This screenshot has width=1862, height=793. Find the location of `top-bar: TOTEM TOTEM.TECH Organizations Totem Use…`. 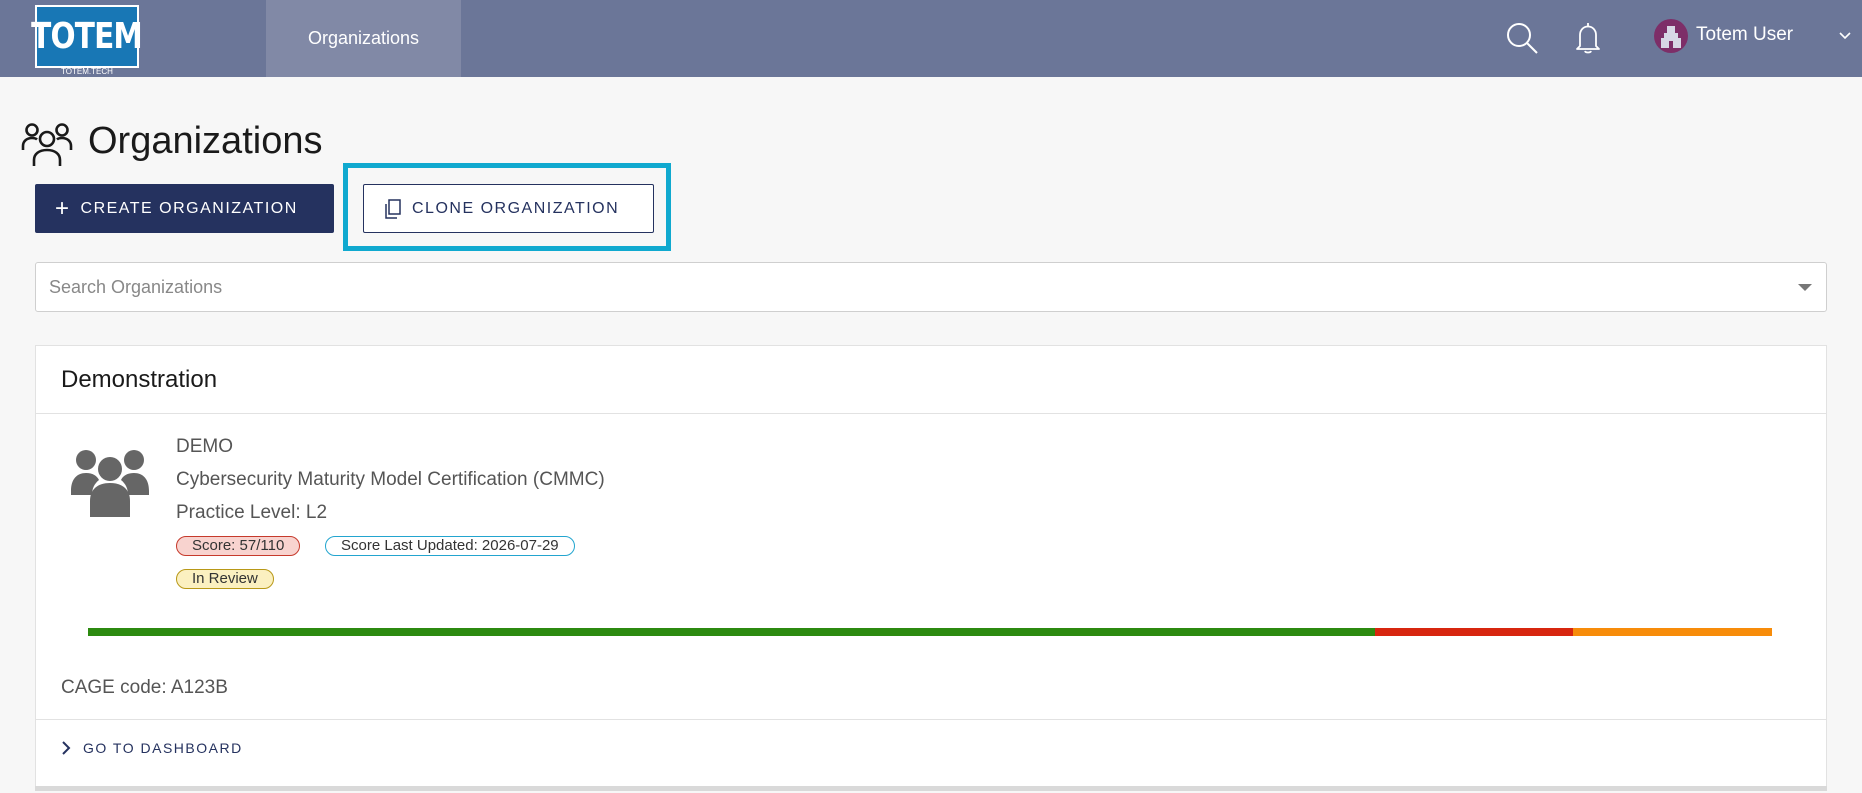

top-bar: TOTEM TOTEM.TECH Organizations Totem Use… is located at coordinates (931, 38).